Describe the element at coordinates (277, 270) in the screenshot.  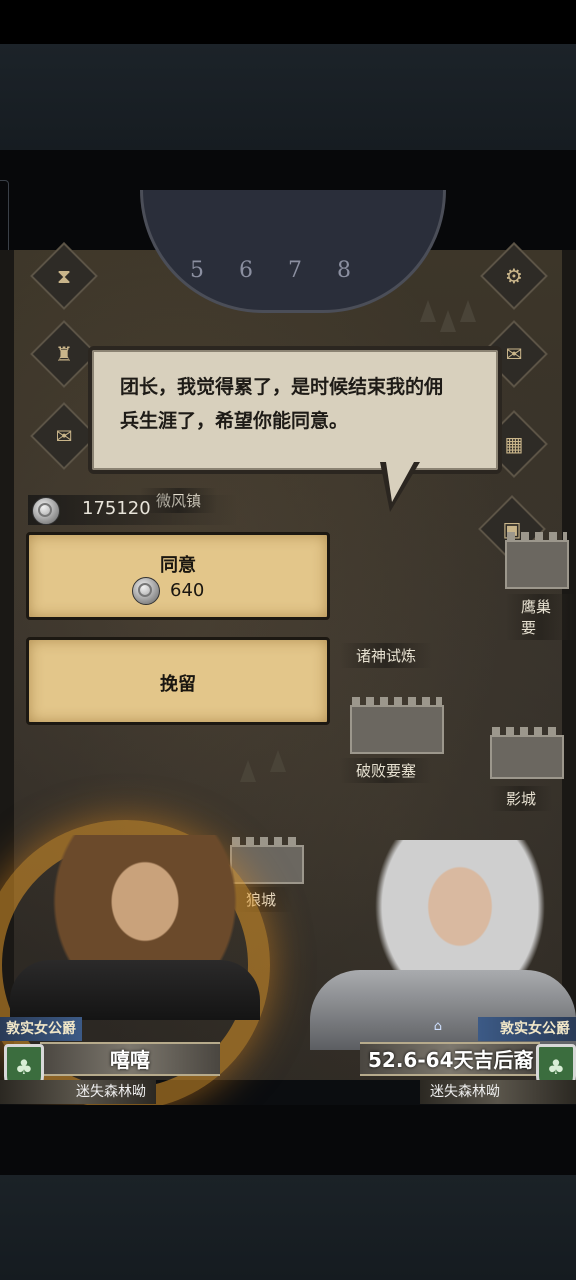
I see `dial-numbers: 5 6 7 8` at that location.